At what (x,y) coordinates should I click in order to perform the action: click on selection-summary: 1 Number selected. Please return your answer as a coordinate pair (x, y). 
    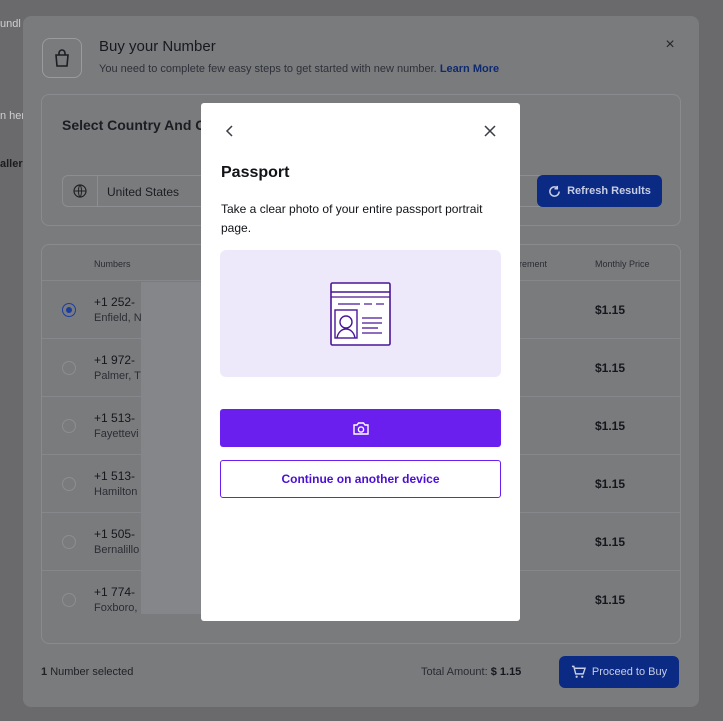
    Looking at the image, I should click on (87, 672).